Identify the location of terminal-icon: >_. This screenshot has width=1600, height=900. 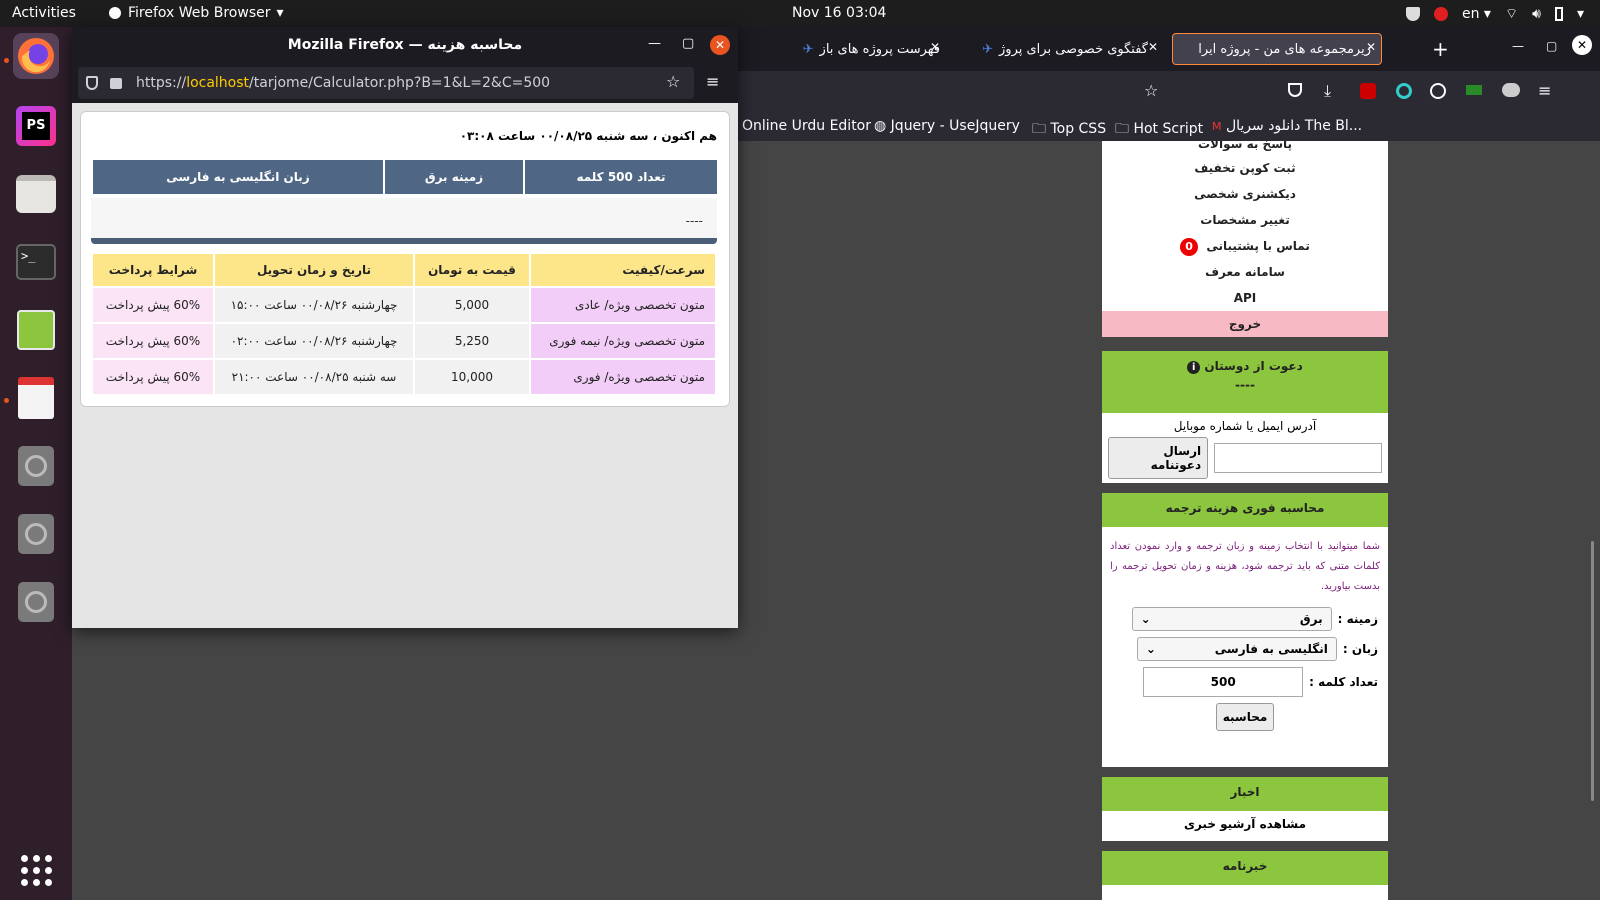
(36, 262).